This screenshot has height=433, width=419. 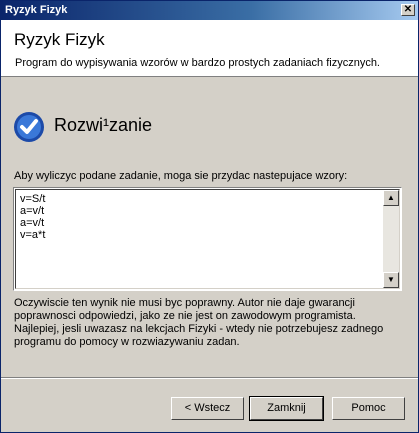 What do you see at coordinates (207, 408) in the screenshot?
I see `back-button: < Wstecz` at bounding box center [207, 408].